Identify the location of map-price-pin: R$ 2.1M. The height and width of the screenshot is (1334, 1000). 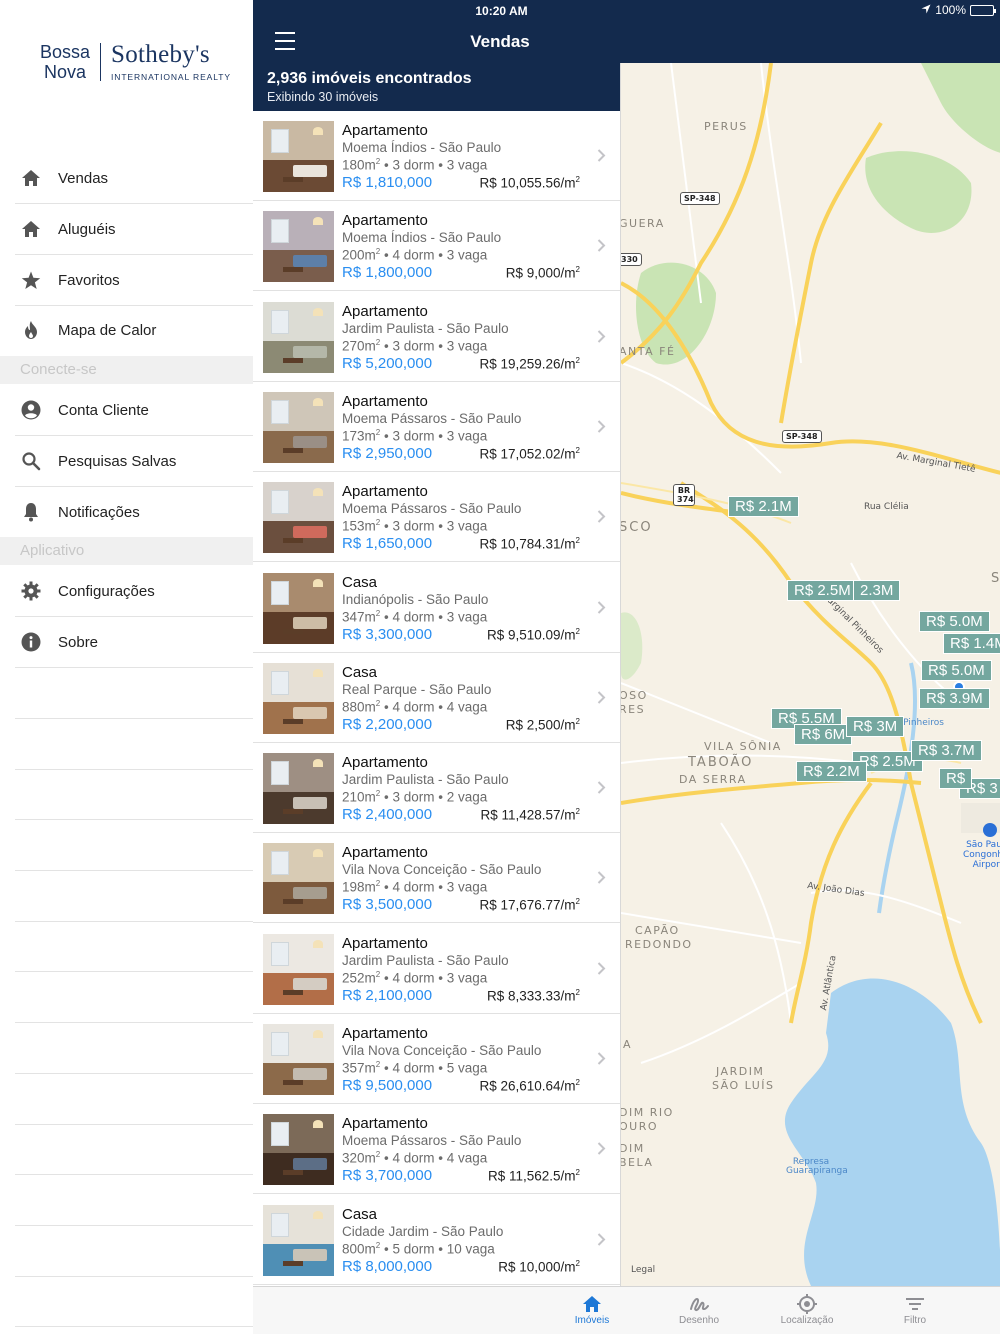
(763, 506).